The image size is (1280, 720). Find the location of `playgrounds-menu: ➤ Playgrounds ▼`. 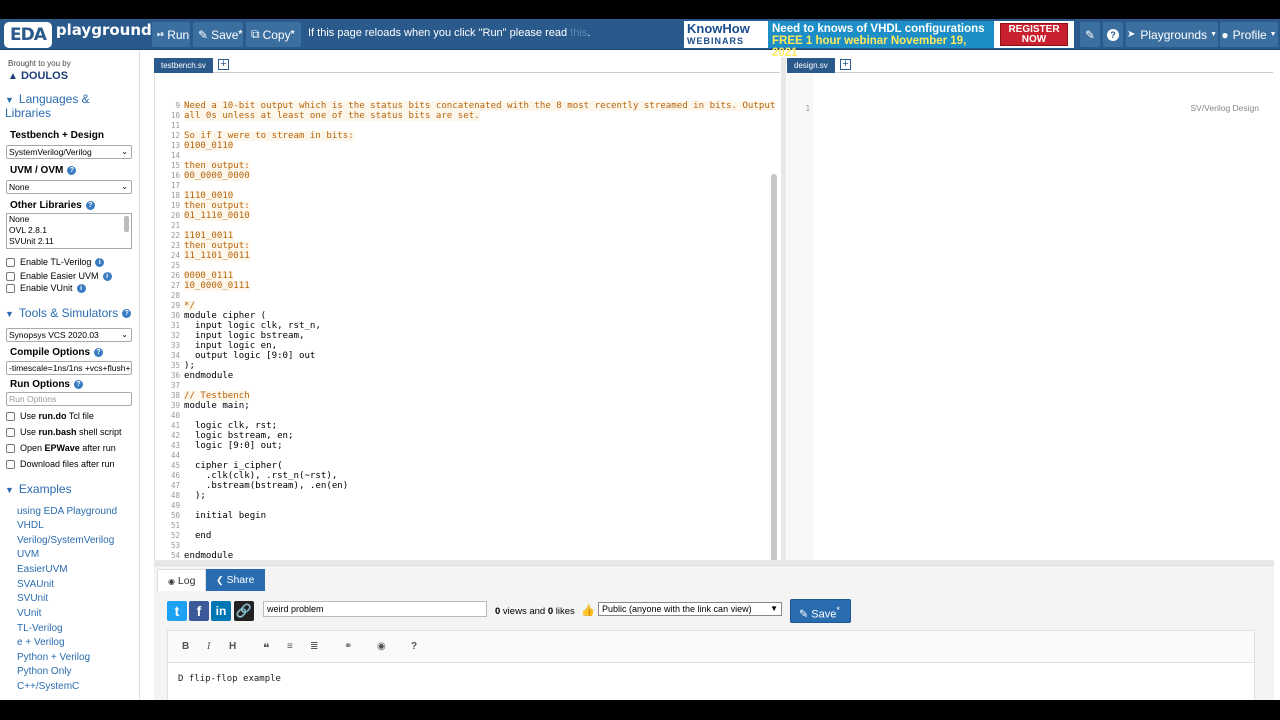

playgrounds-menu: ➤ Playgrounds ▼ is located at coordinates (1172, 34).